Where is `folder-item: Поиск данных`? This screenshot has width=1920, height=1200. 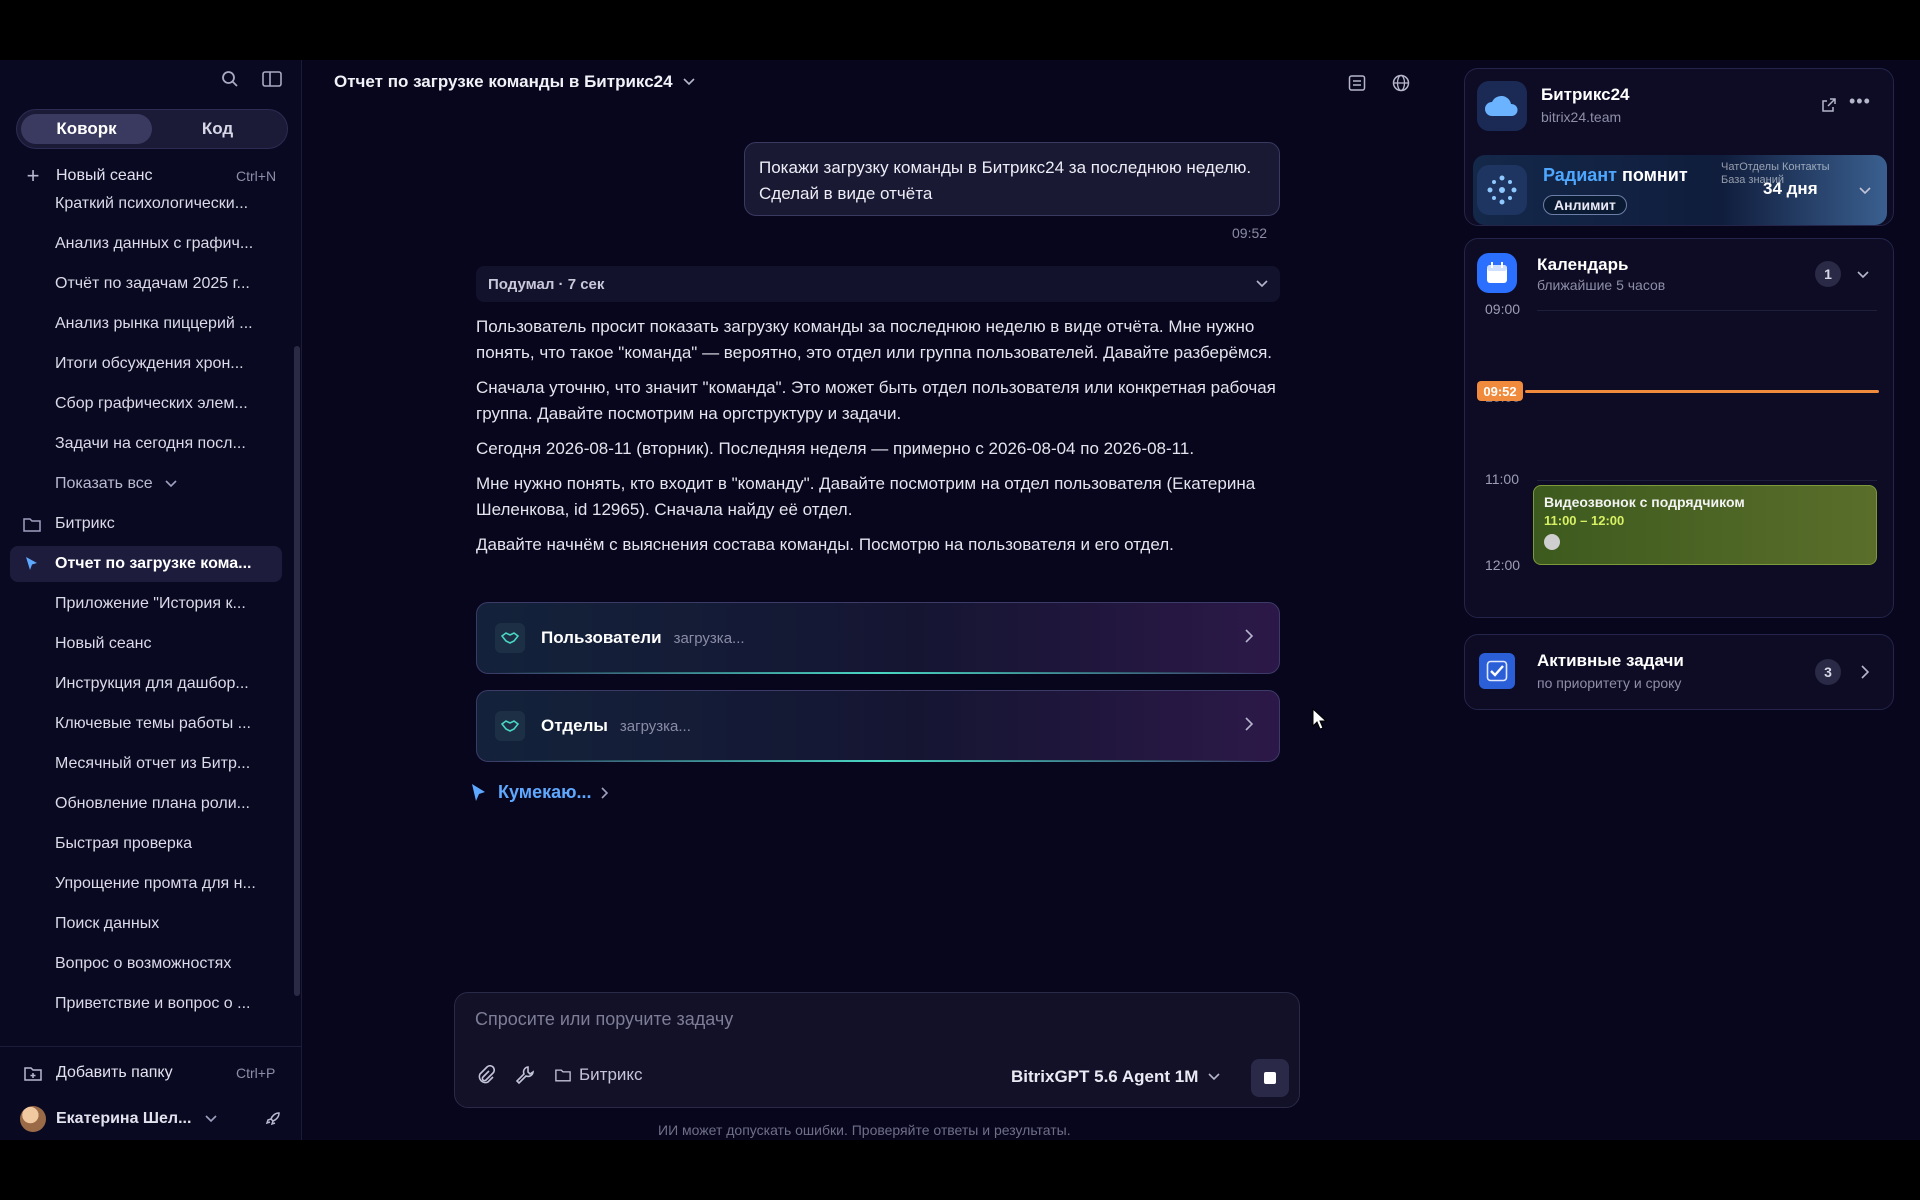 folder-item: Поиск данных is located at coordinates (146, 924).